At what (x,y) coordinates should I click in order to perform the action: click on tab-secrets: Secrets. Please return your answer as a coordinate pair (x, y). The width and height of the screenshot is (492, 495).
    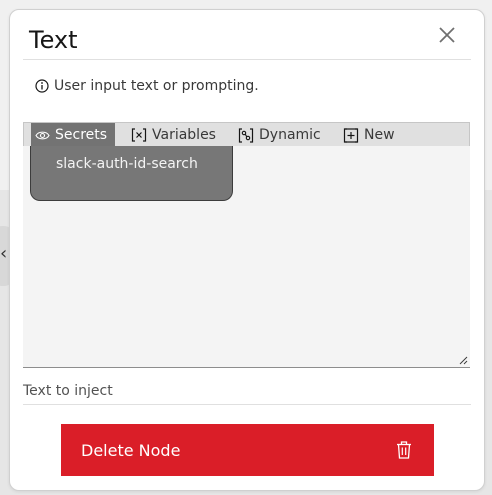
    Looking at the image, I should click on (73, 135).